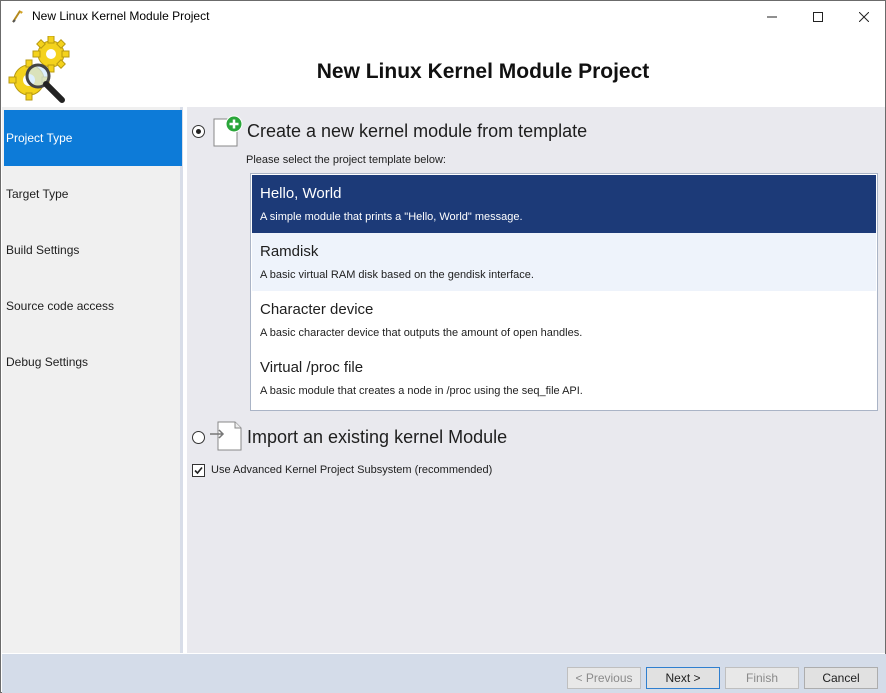  What do you see at coordinates (47, 362) in the screenshot?
I see `sidebar-item-label: Debug Settings` at bounding box center [47, 362].